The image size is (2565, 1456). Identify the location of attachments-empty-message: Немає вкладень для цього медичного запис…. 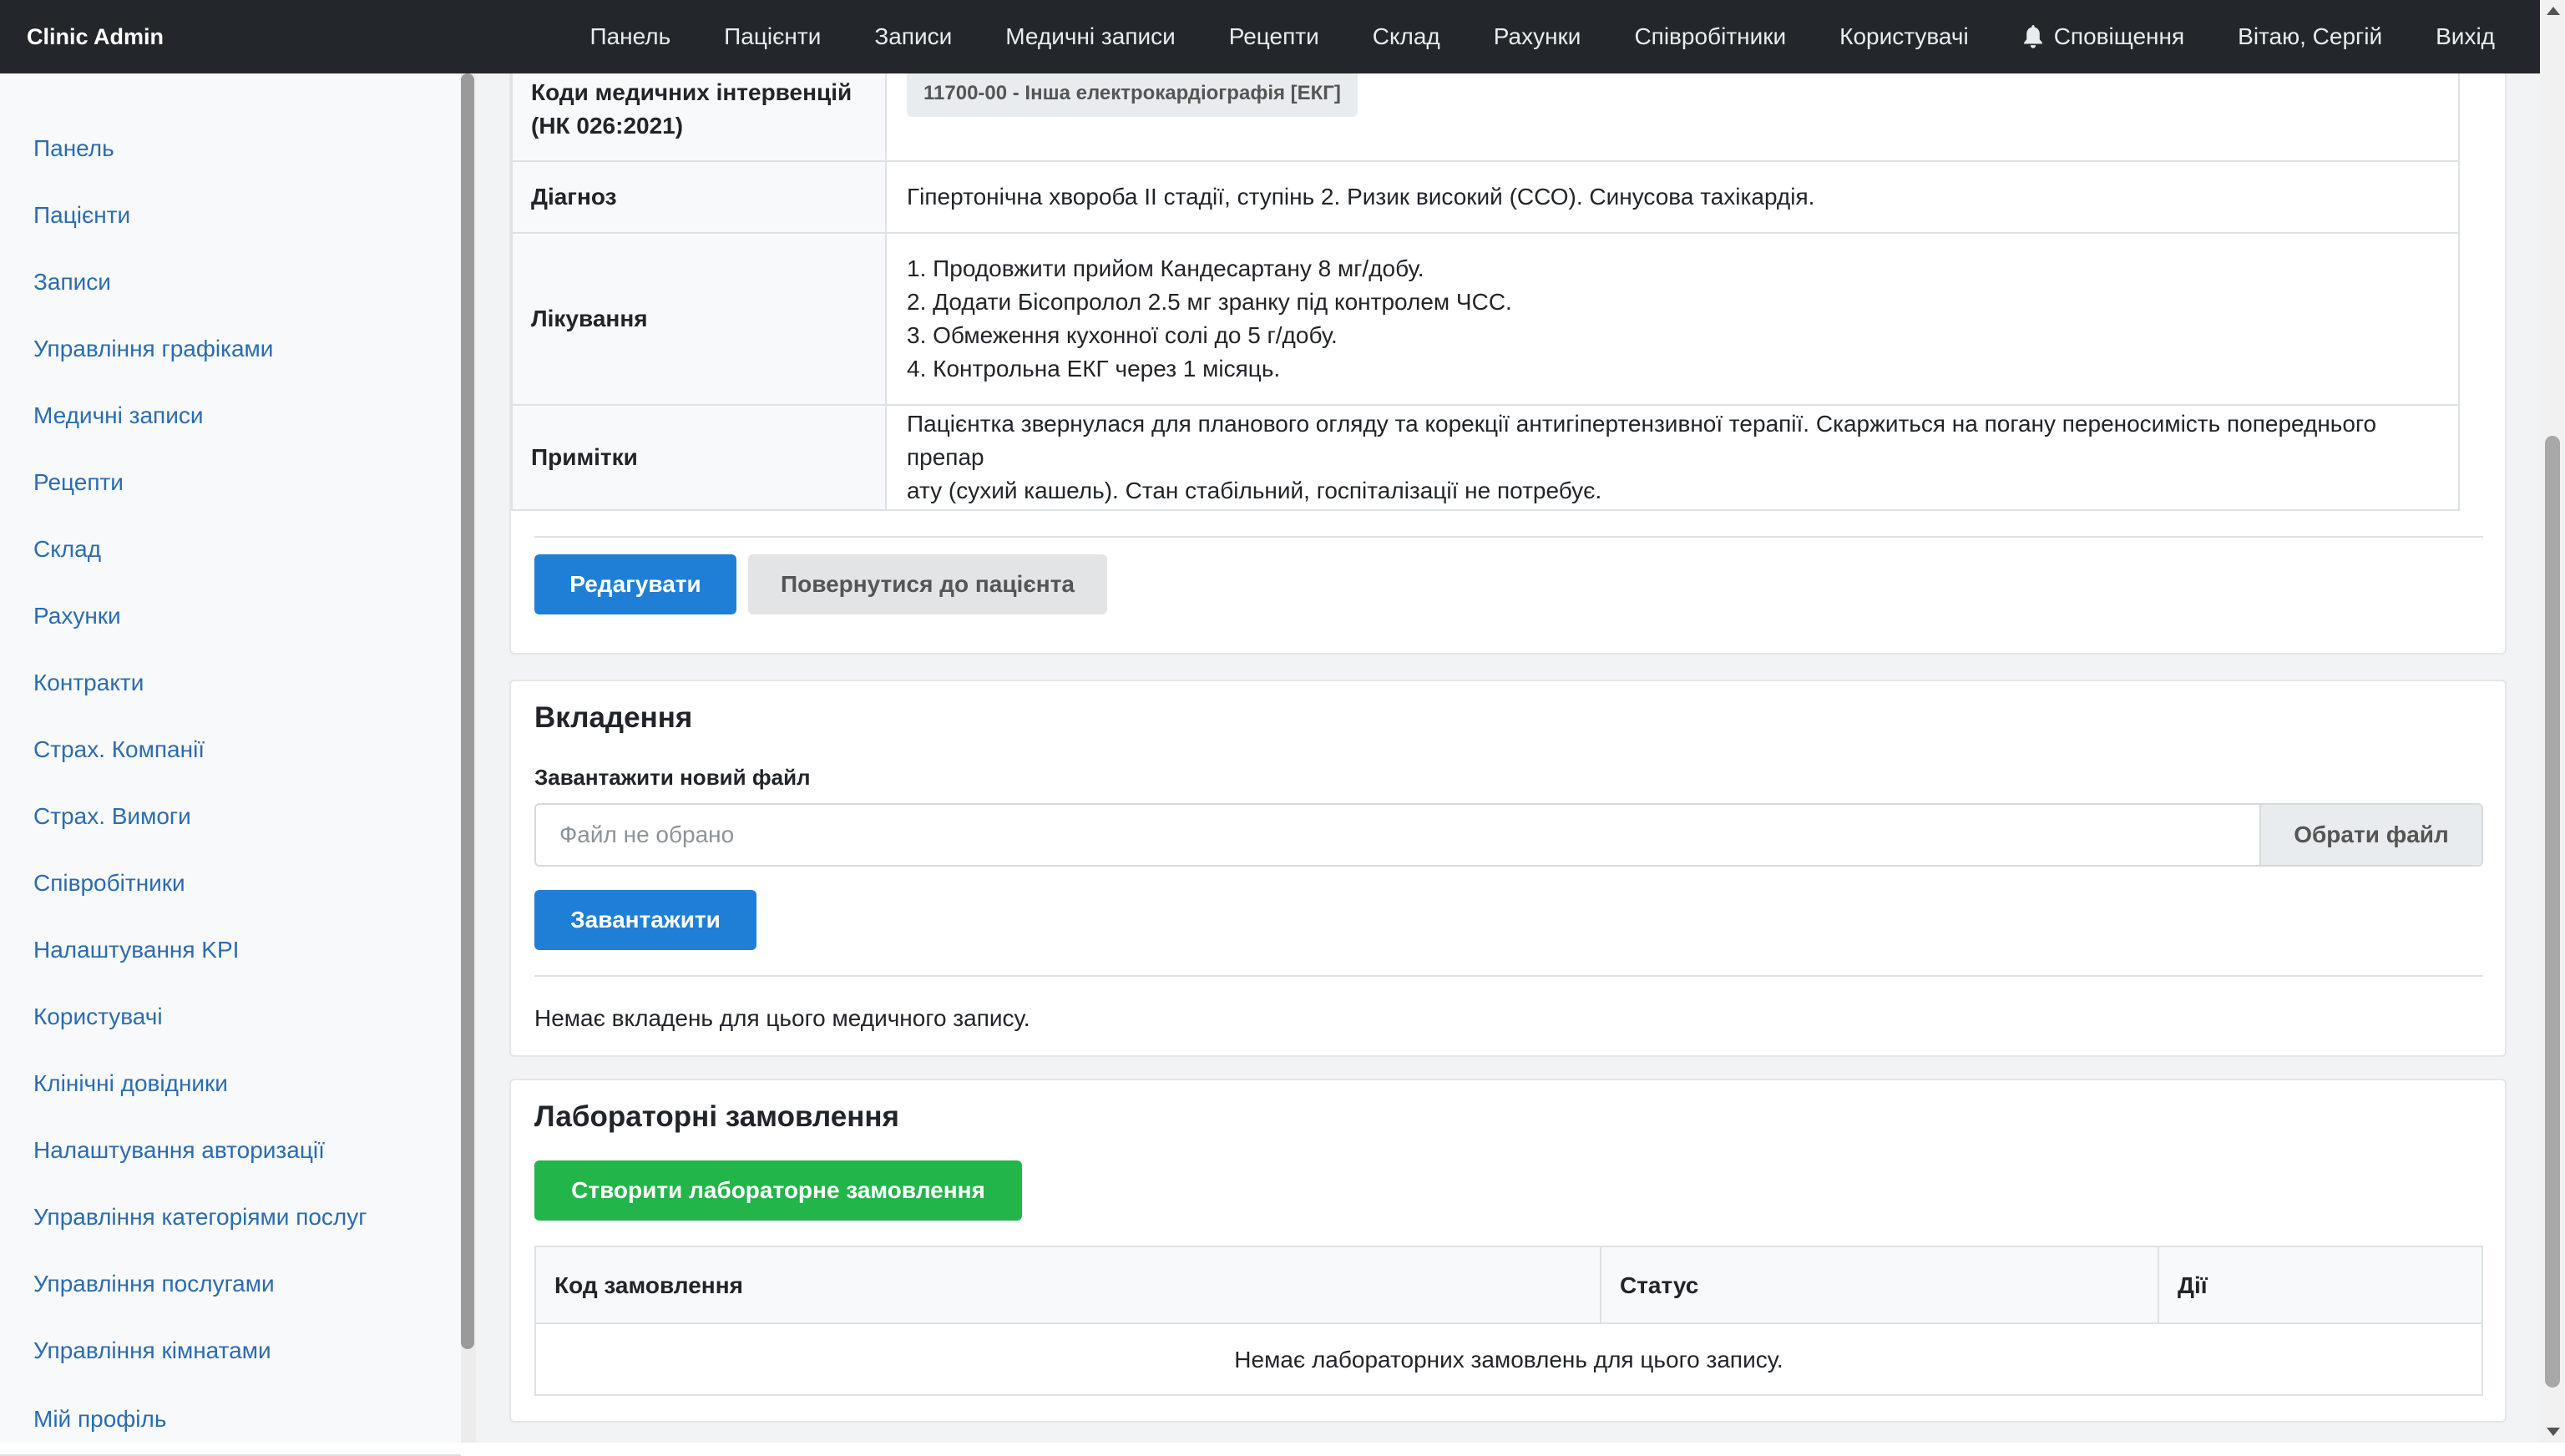
(782, 1018).